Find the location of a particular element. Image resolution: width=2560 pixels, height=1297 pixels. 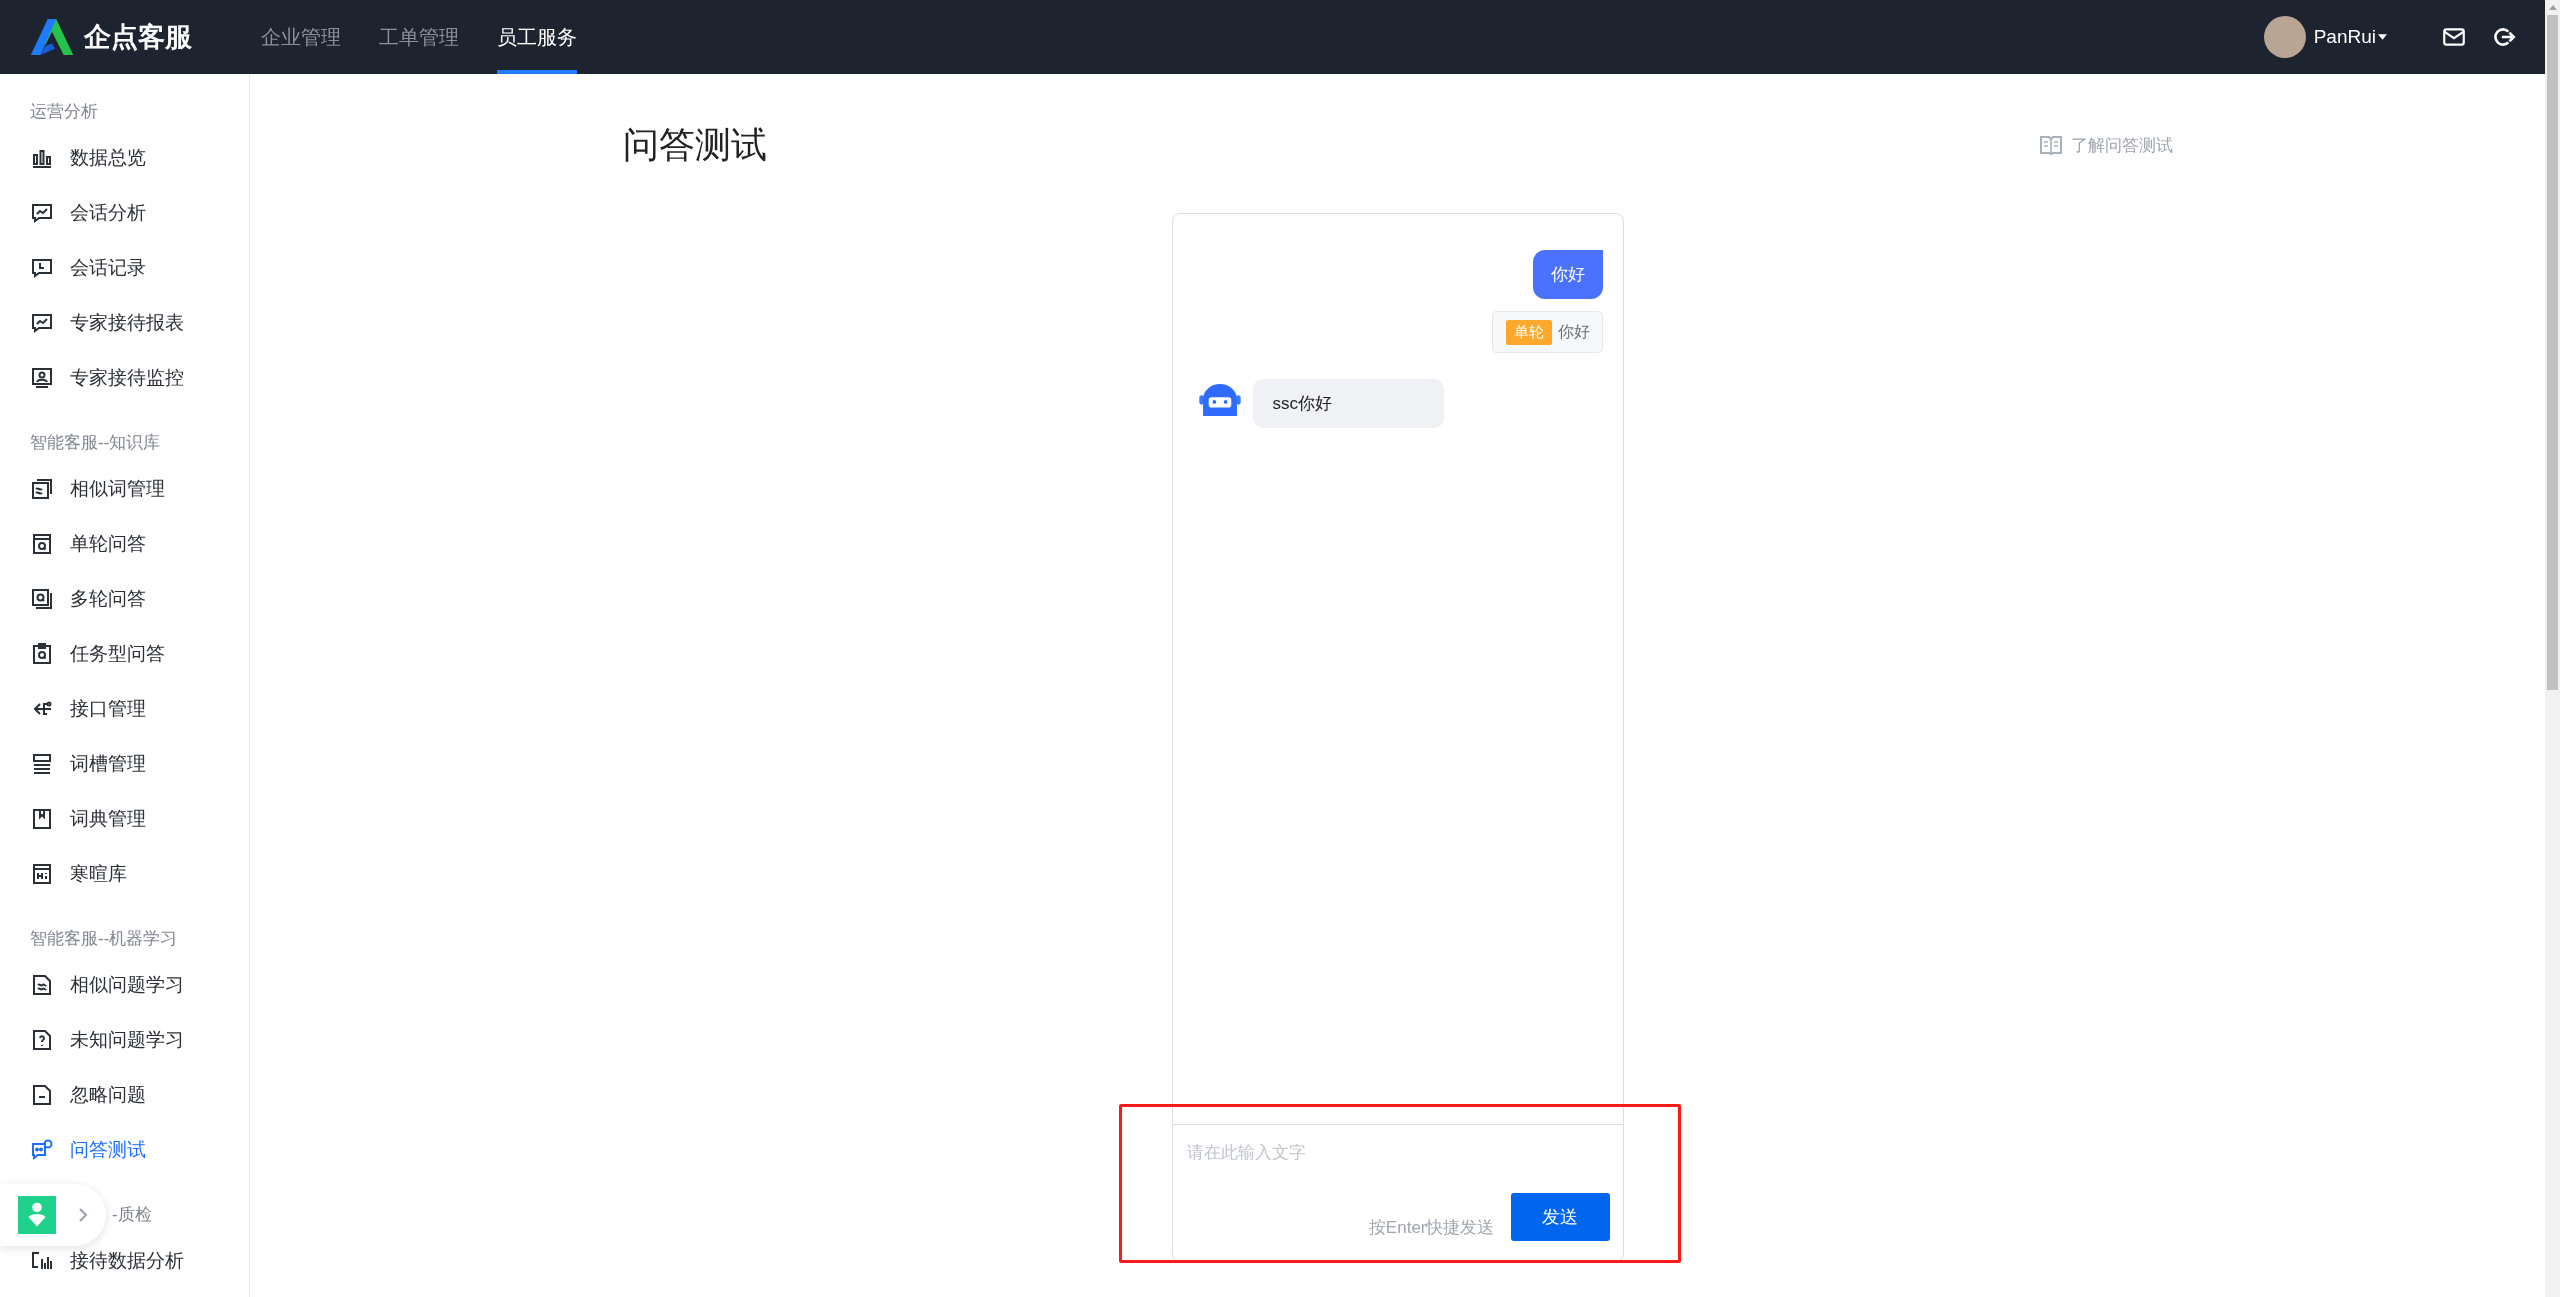

sidebar-item: 单轮问答 is located at coordinates (124, 543).